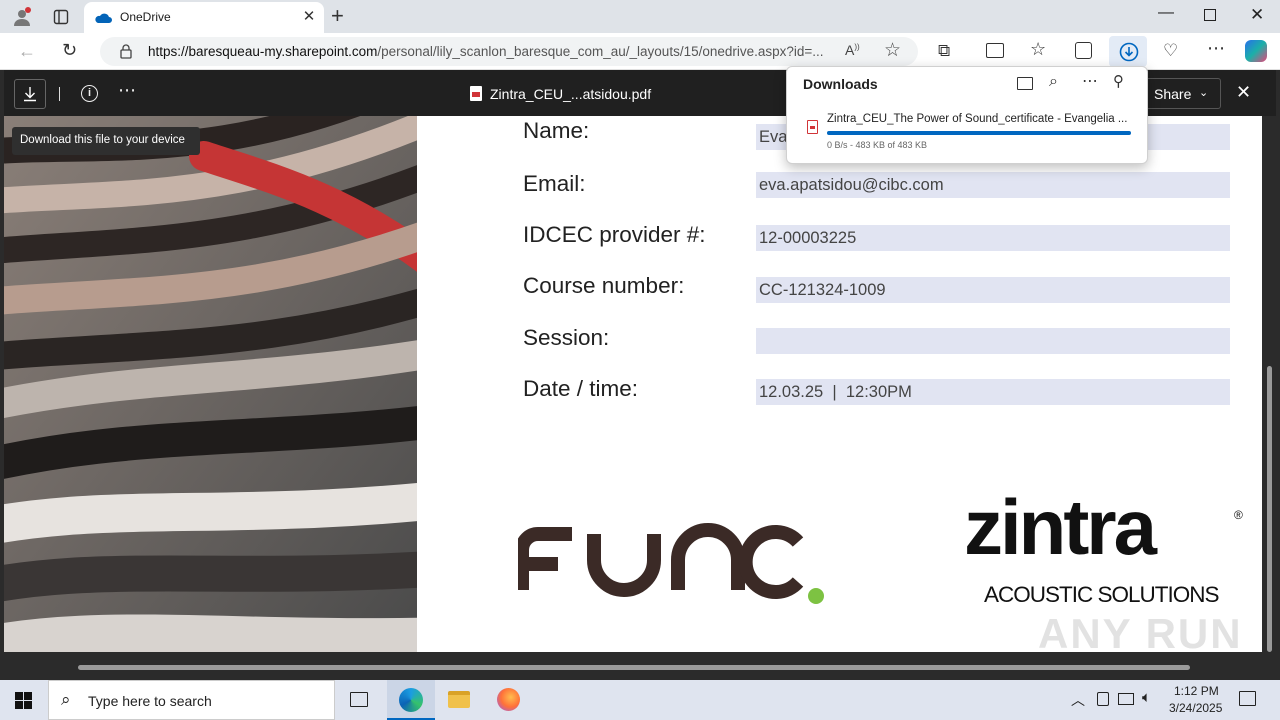 Image resolution: width=1280 pixels, height=720 pixels. I want to click on taskbar-edge, so click(411, 700).